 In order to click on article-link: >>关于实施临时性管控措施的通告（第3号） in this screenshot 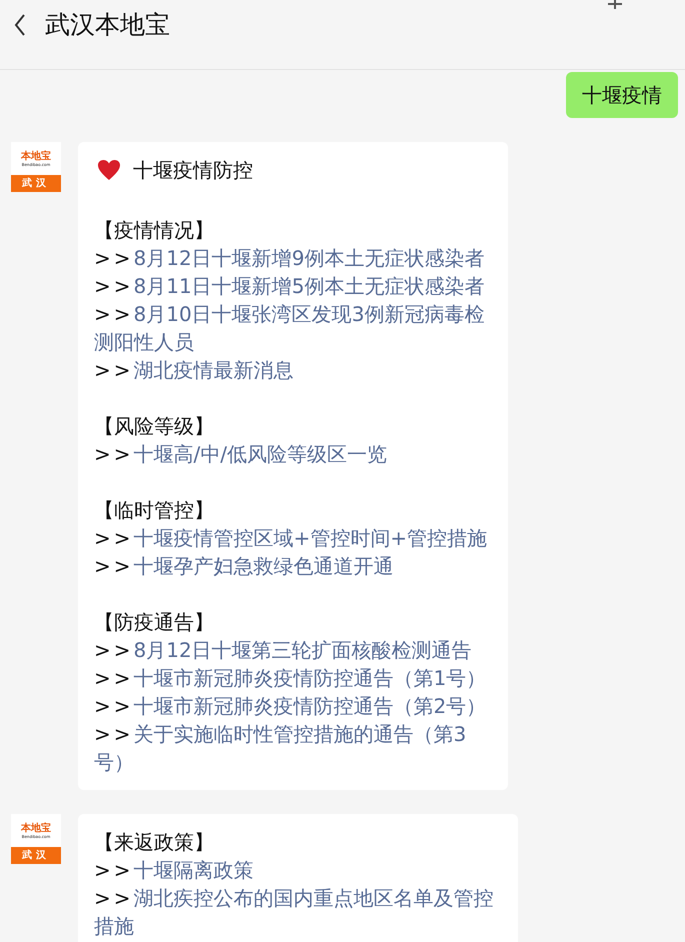, I will do `click(293, 748)`.